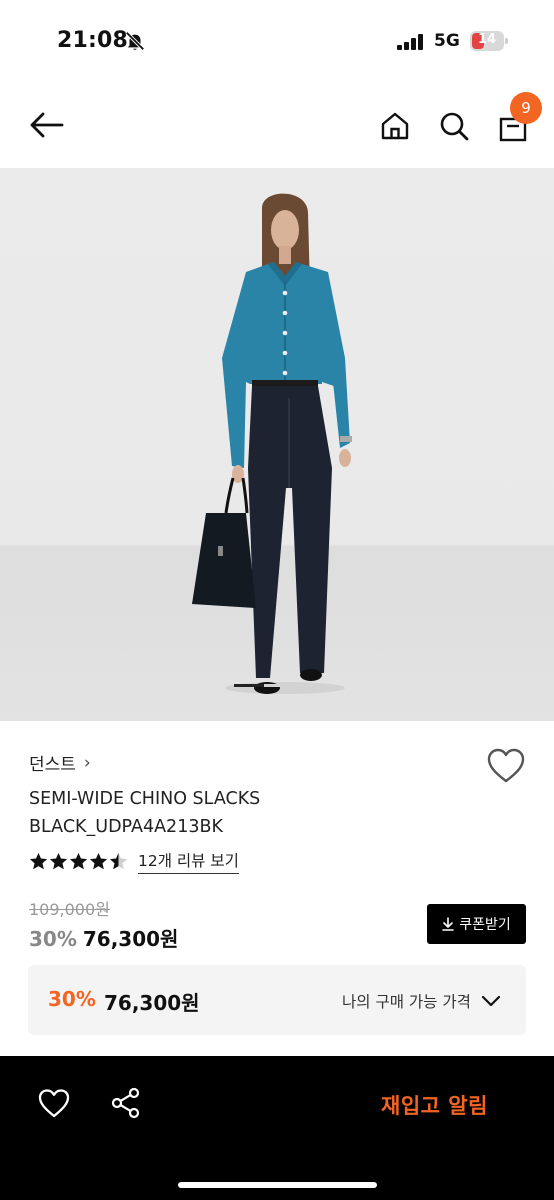  What do you see at coordinates (454, 126) in the screenshot?
I see `search-icon` at bounding box center [454, 126].